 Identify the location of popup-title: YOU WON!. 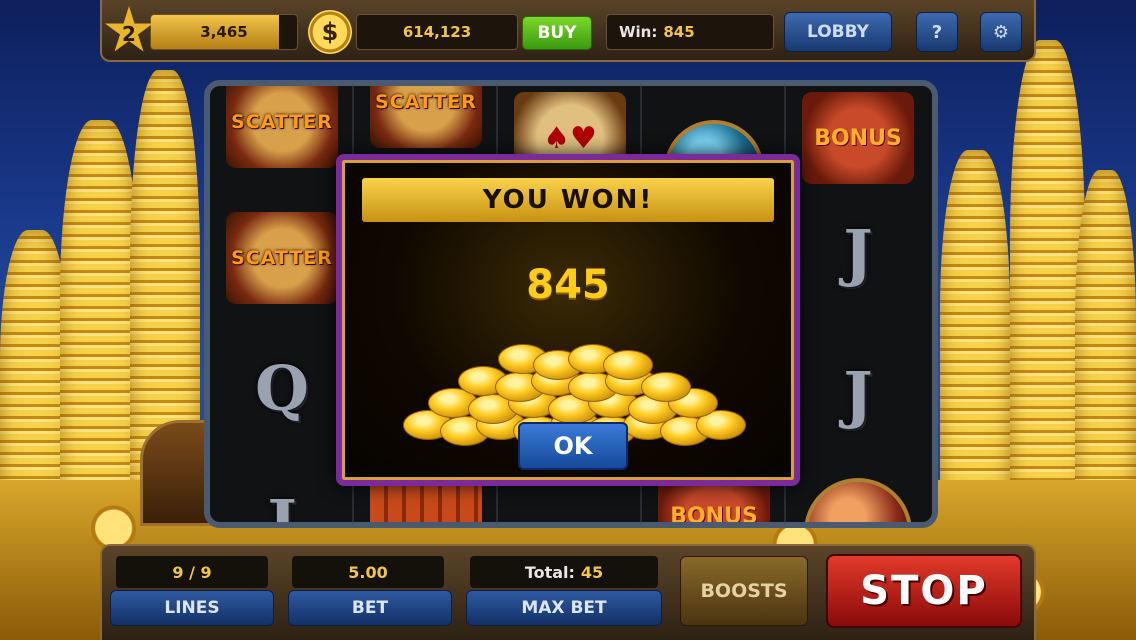
(568, 200).